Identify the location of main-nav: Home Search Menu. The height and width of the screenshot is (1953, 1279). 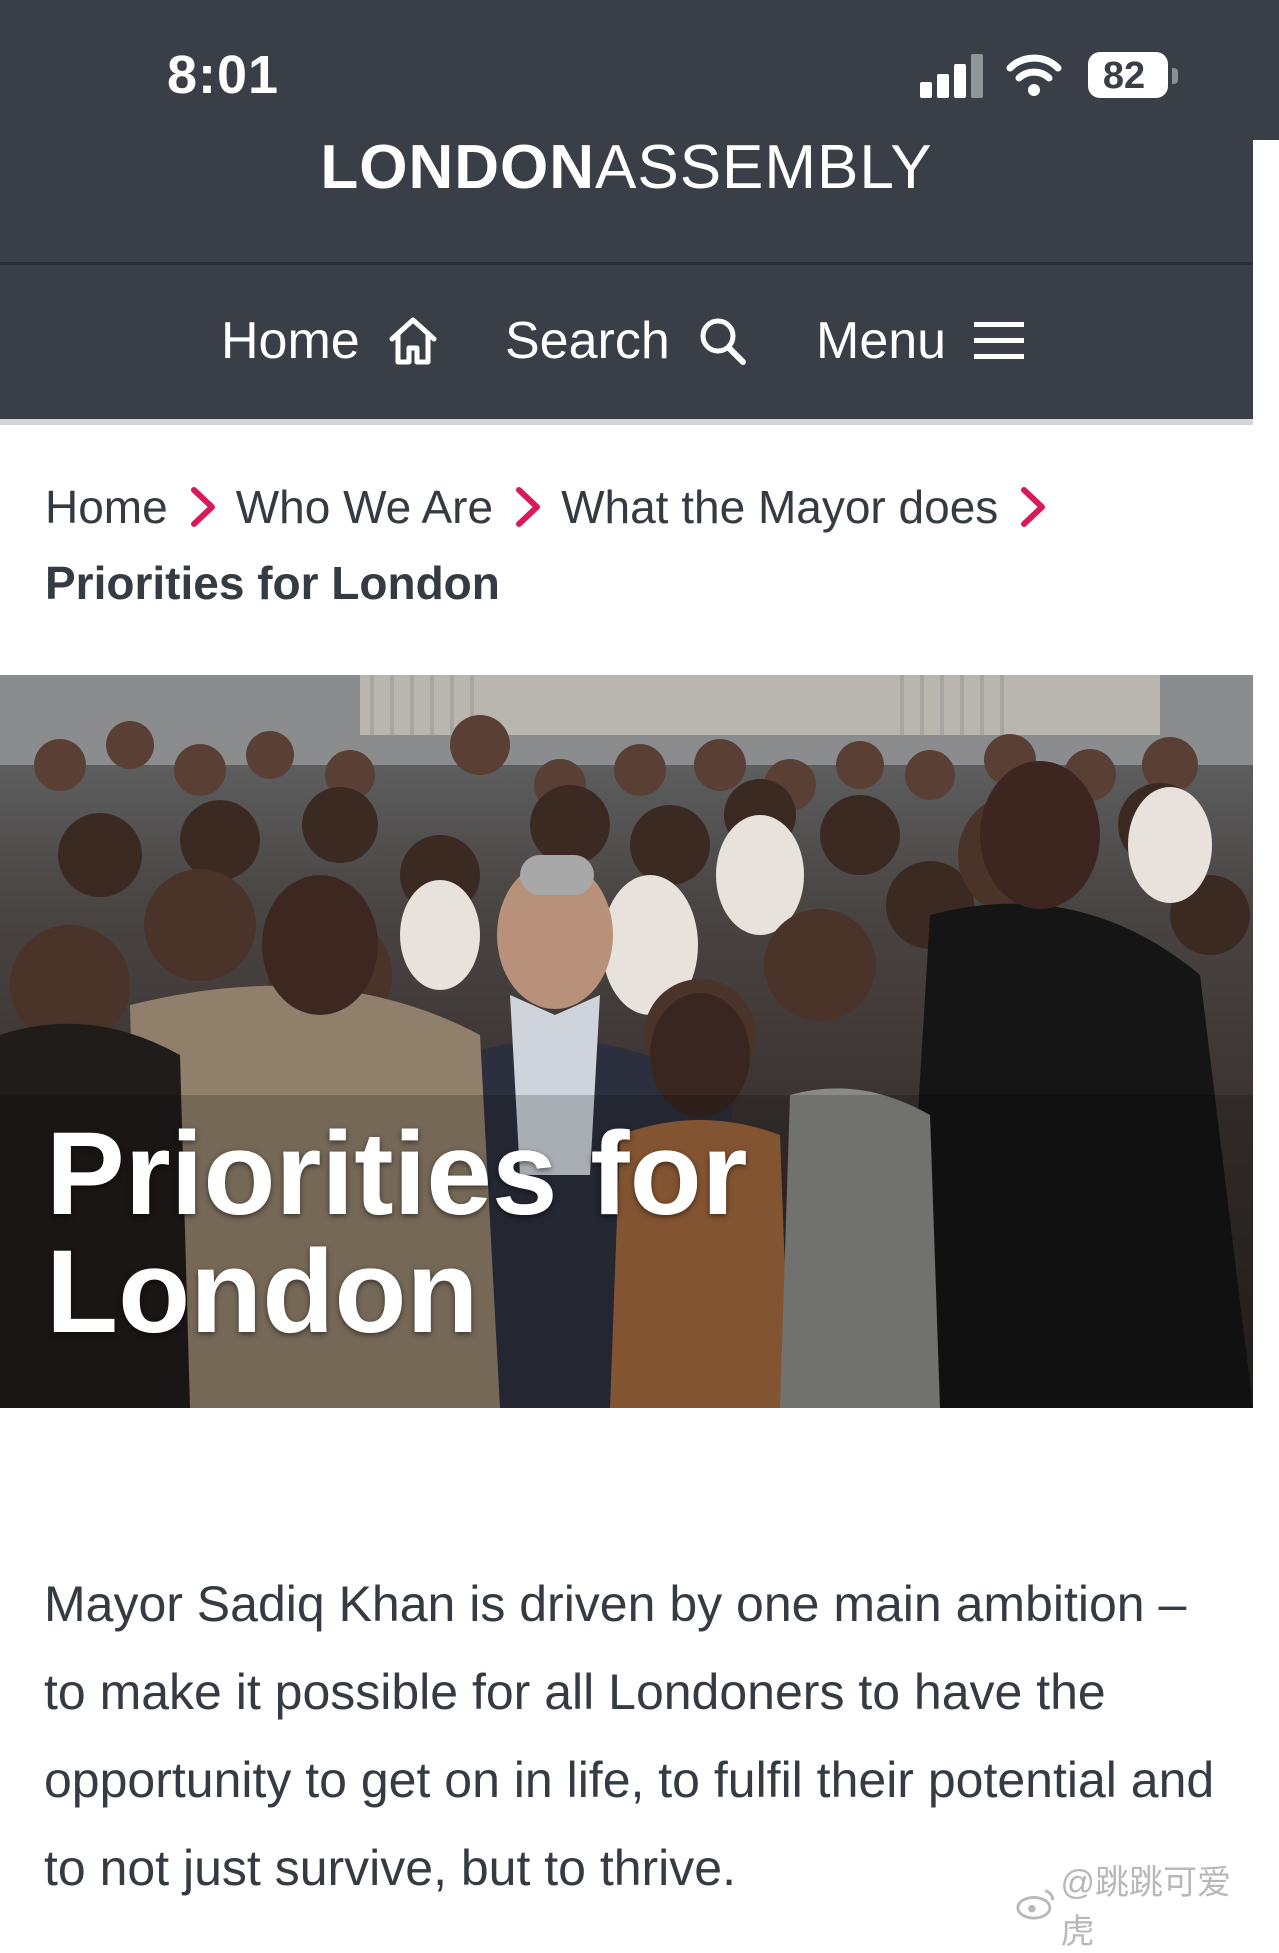
(626, 345).